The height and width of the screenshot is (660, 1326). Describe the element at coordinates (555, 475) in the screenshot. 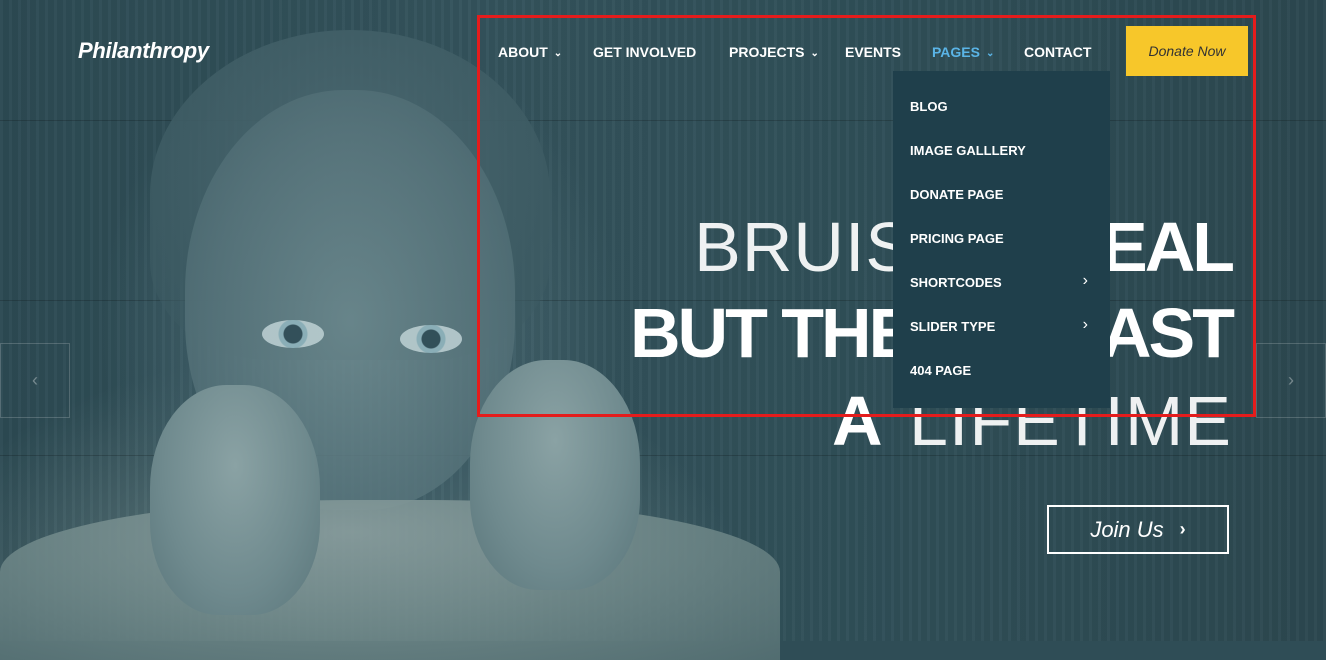

I see `girl-hand-right` at that location.